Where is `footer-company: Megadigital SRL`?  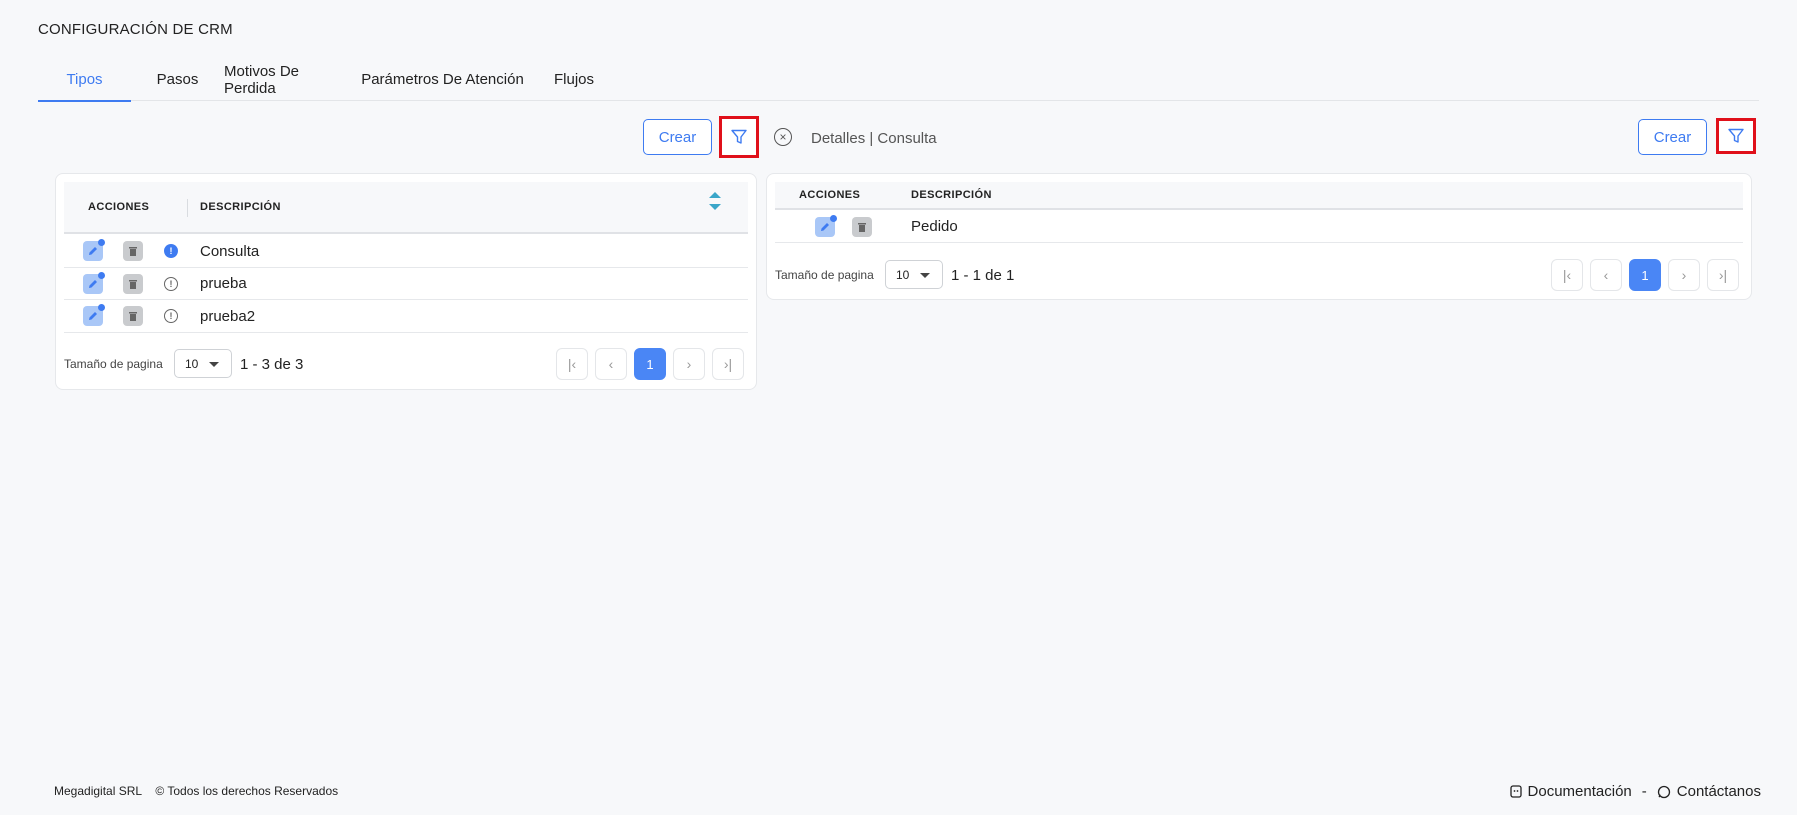 footer-company: Megadigital SRL is located at coordinates (98, 791).